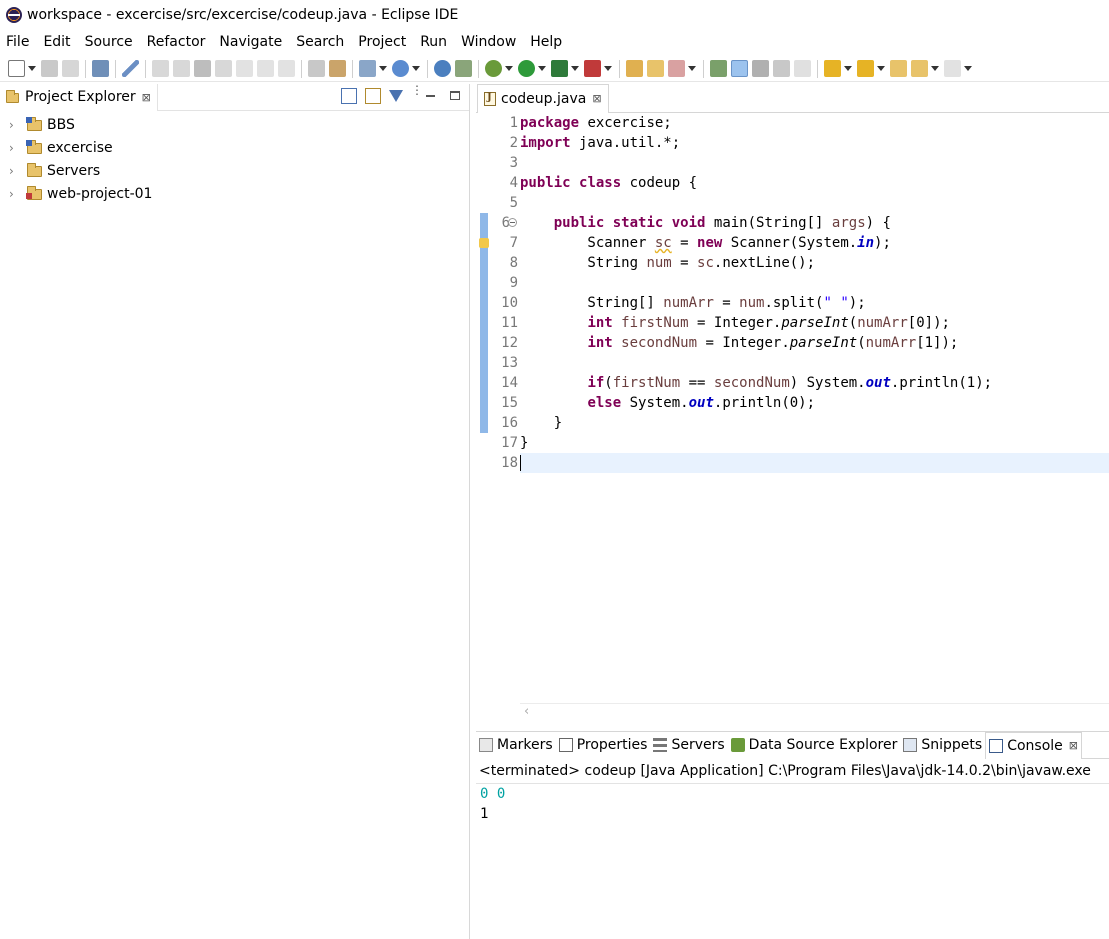  What do you see at coordinates (676, 68) in the screenshot?
I see `launch-icon` at bounding box center [676, 68].